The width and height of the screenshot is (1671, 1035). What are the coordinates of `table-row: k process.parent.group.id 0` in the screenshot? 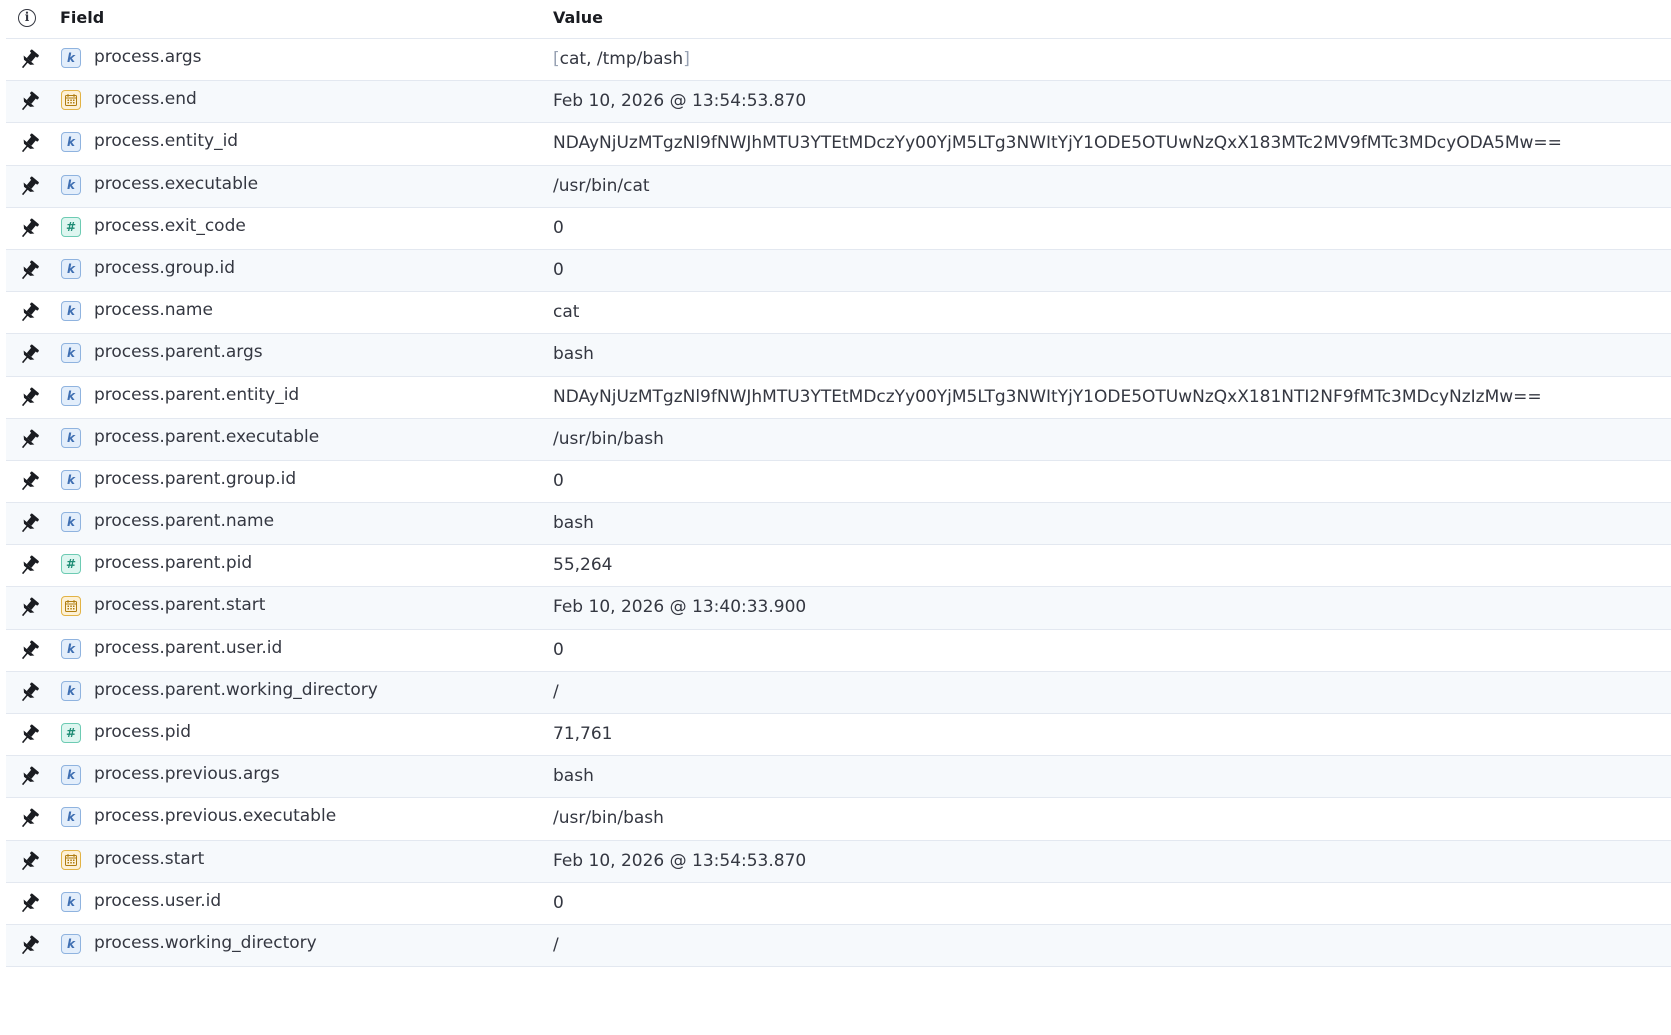 It's located at (838, 482).